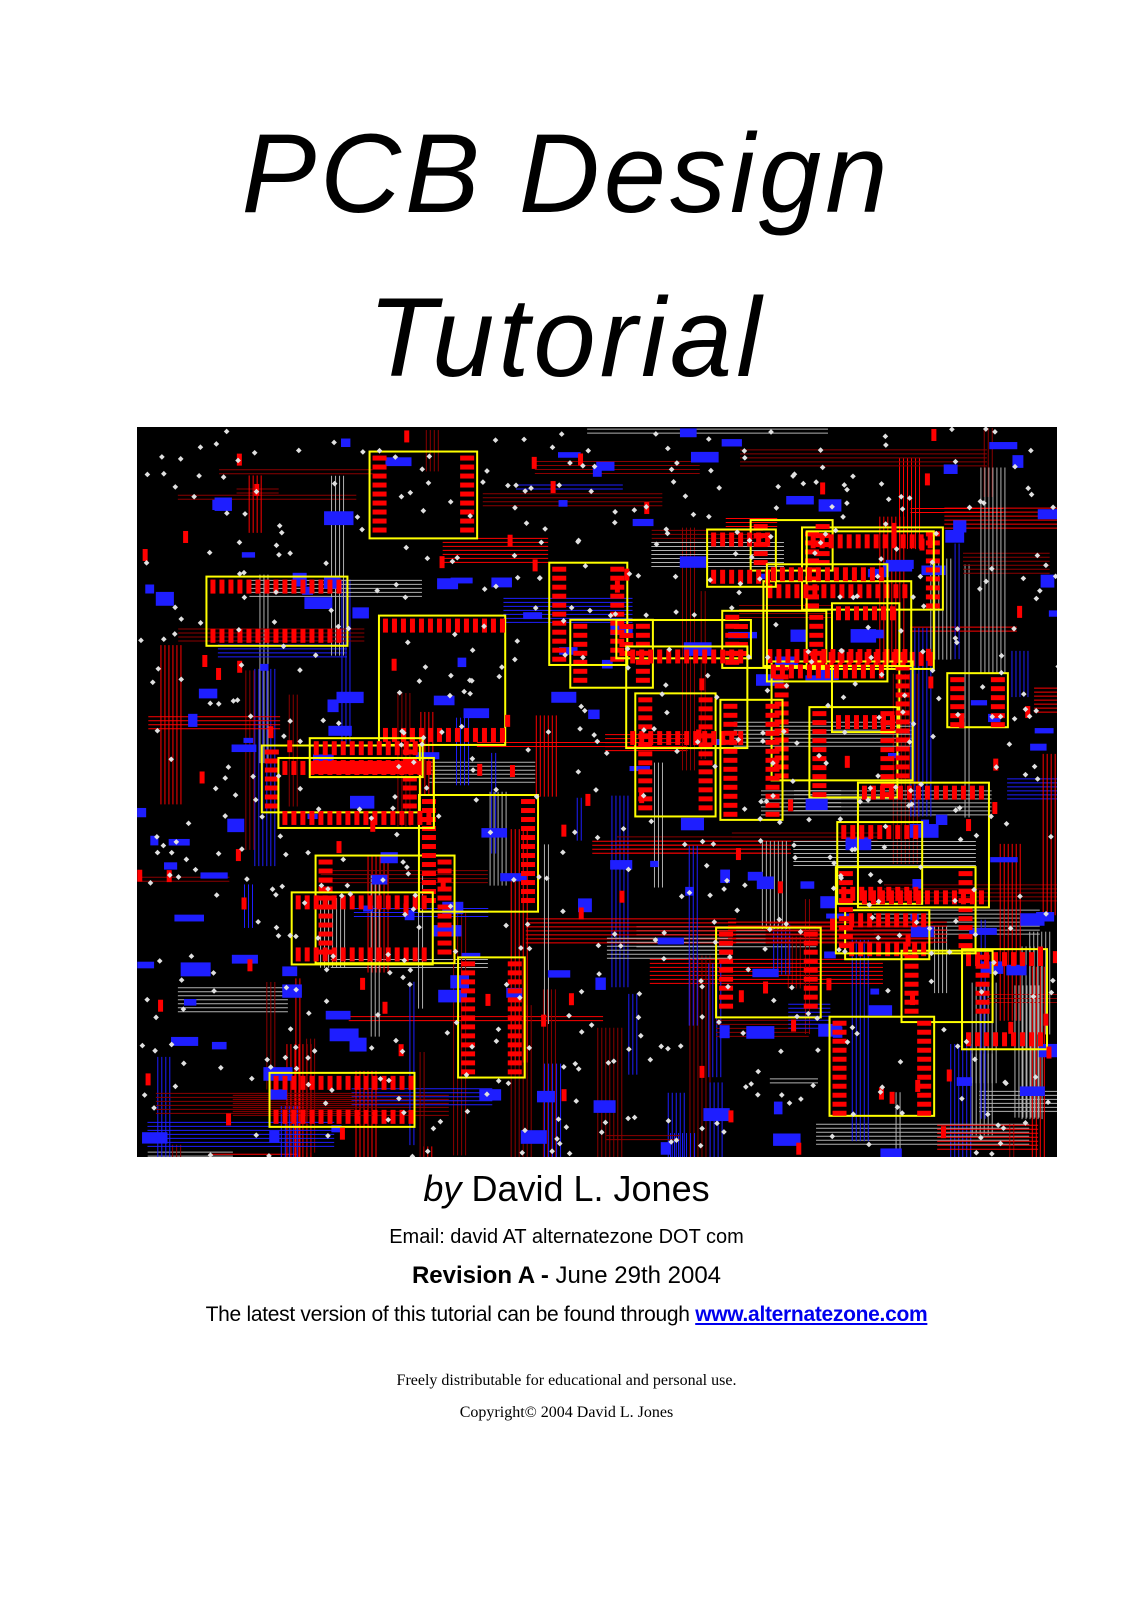 The height and width of the screenshot is (1600, 1133). Describe the element at coordinates (480, 1275) in the screenshot. I see `revision-label: Revision A -` at that location.